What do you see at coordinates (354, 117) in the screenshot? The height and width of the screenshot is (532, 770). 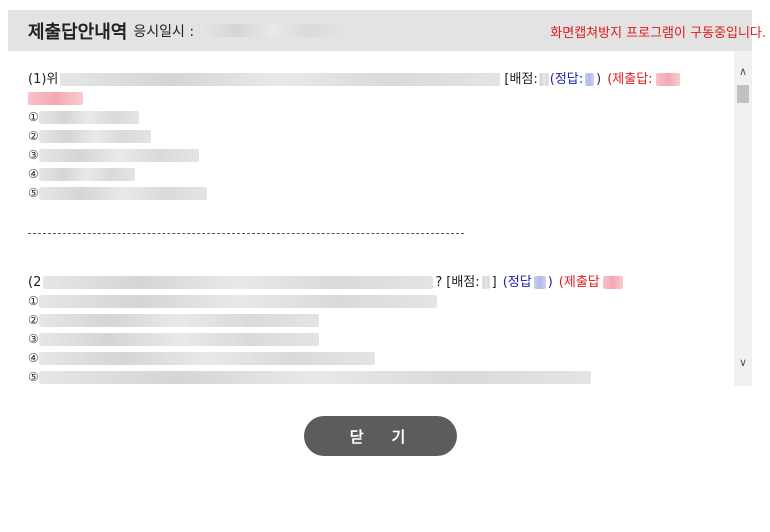 I see `question-1-option-1: ①` at bounding box center [354, 117].